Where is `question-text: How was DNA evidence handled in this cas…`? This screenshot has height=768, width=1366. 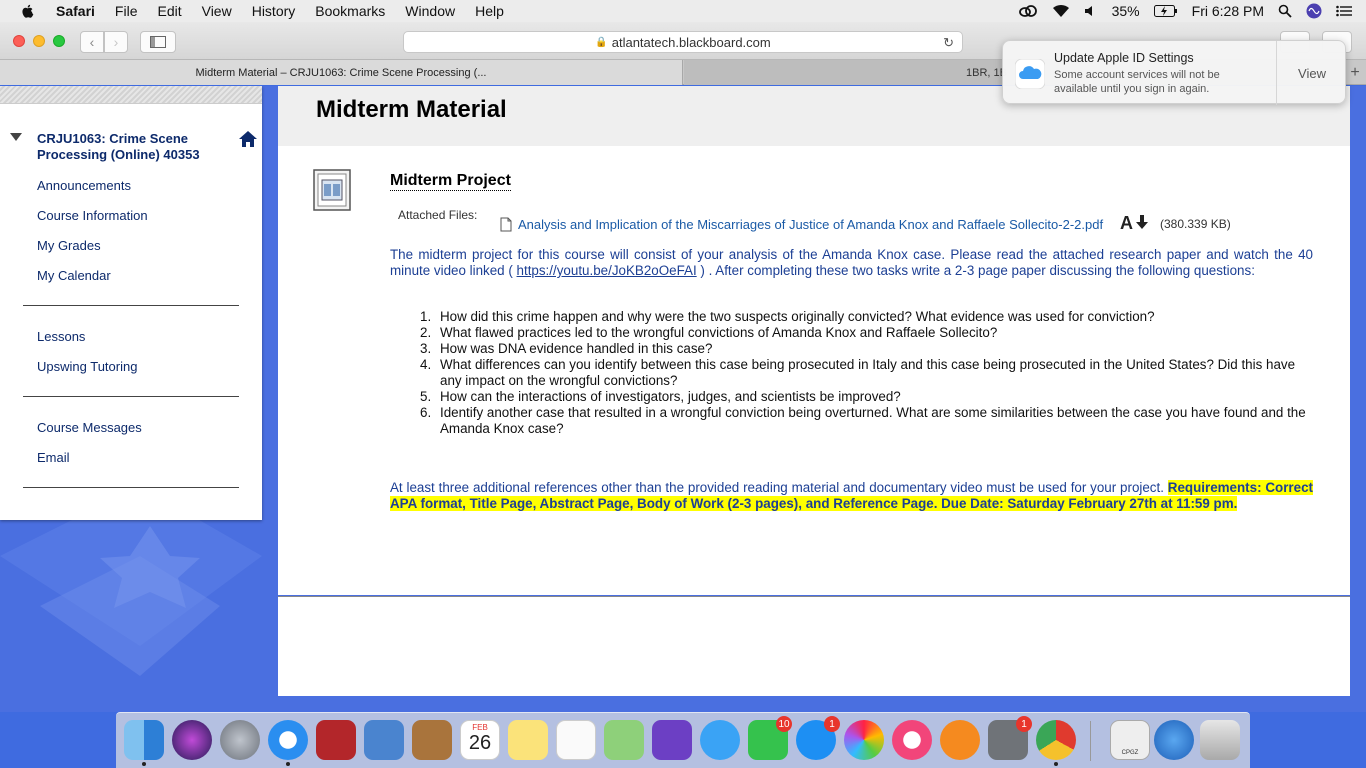 question-text: How was DNA evidence handled in this cas… is located at coordinates (576, 348).